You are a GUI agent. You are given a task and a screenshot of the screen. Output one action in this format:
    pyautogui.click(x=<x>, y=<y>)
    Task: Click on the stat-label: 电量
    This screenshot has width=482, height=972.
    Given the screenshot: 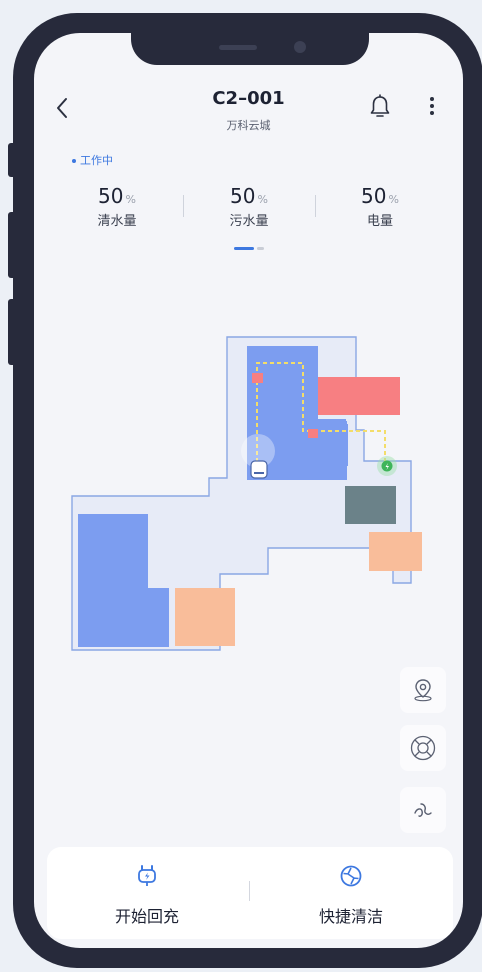 What is the action you would take?
    pyautogui.click(x=379, y=221)
    